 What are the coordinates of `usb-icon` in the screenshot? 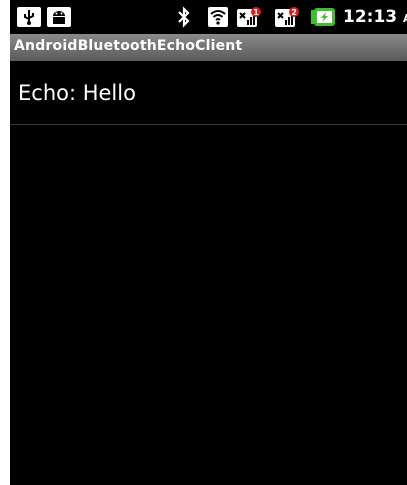 It's located at (29, 17).